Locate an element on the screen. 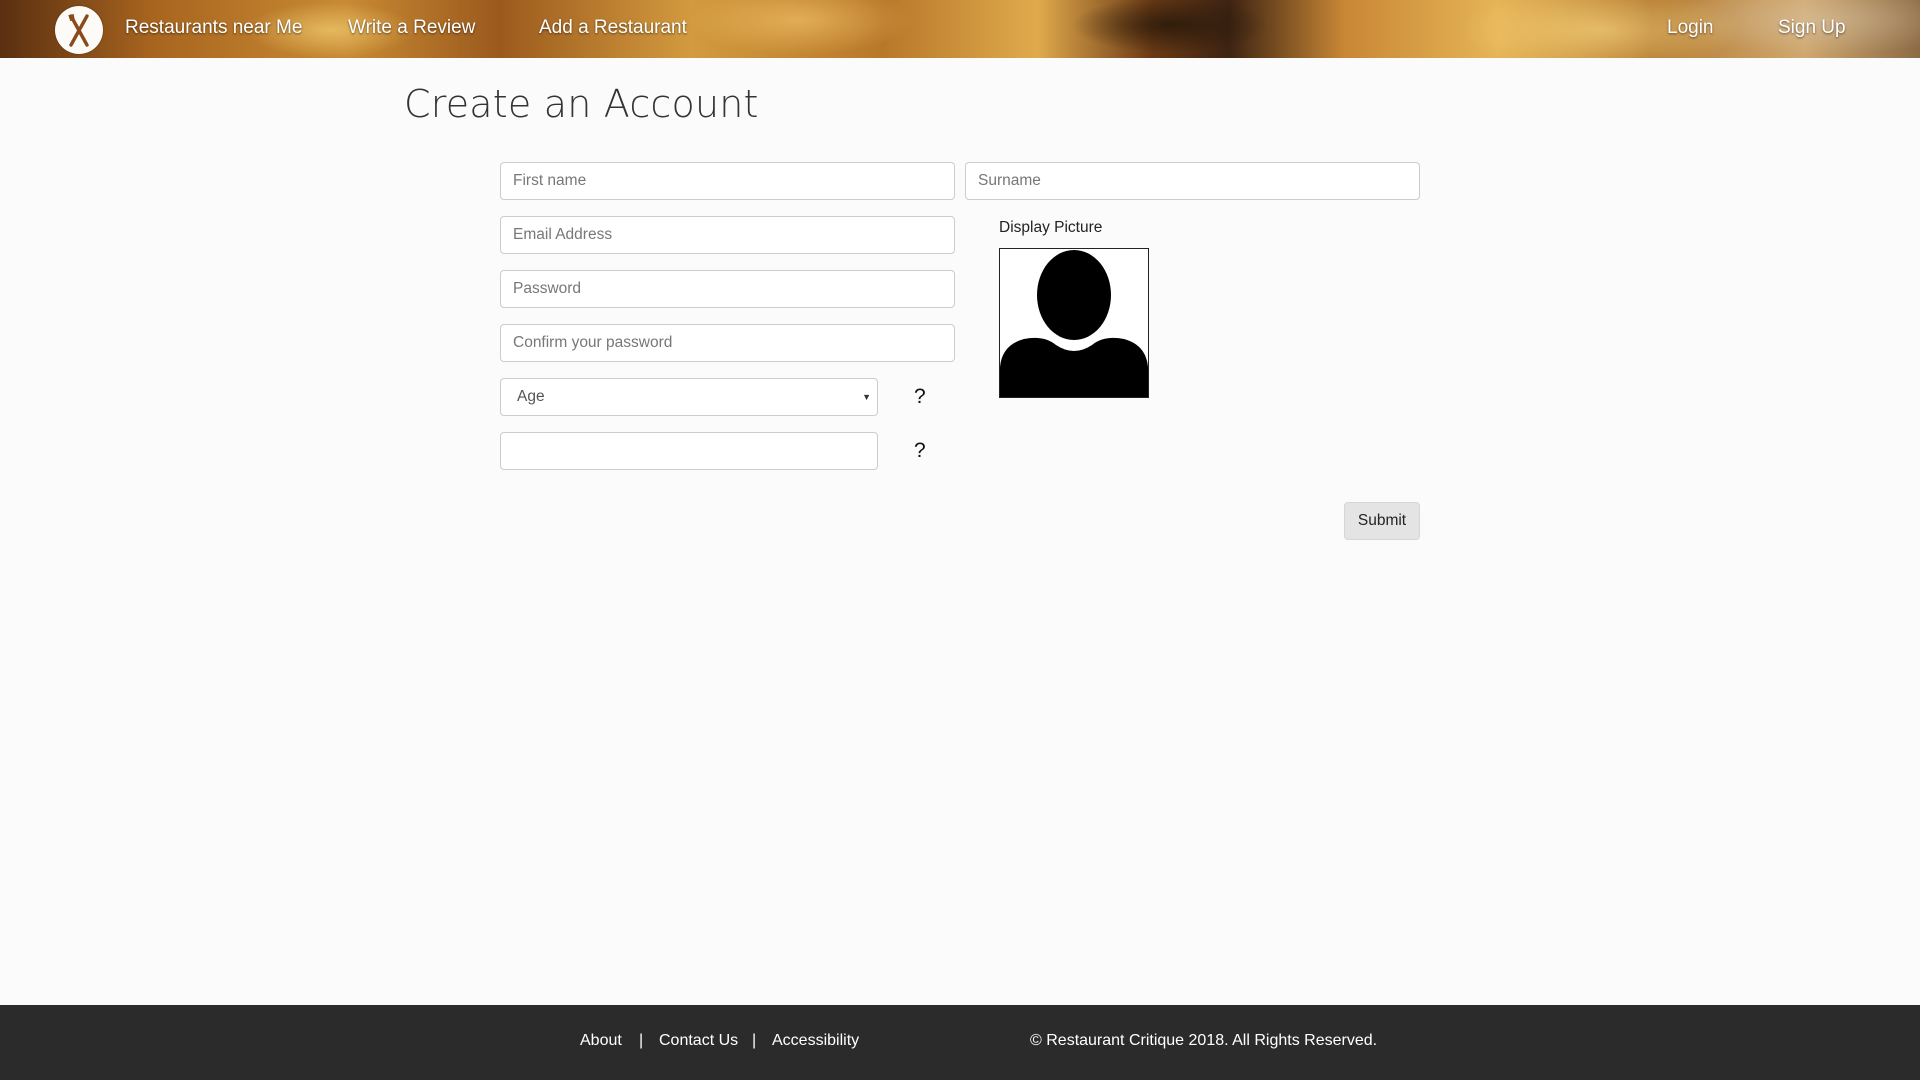 This screenshot has height=1080, width=1920. chevron-down-icon: ▼ is located at coordinates (866, 397).